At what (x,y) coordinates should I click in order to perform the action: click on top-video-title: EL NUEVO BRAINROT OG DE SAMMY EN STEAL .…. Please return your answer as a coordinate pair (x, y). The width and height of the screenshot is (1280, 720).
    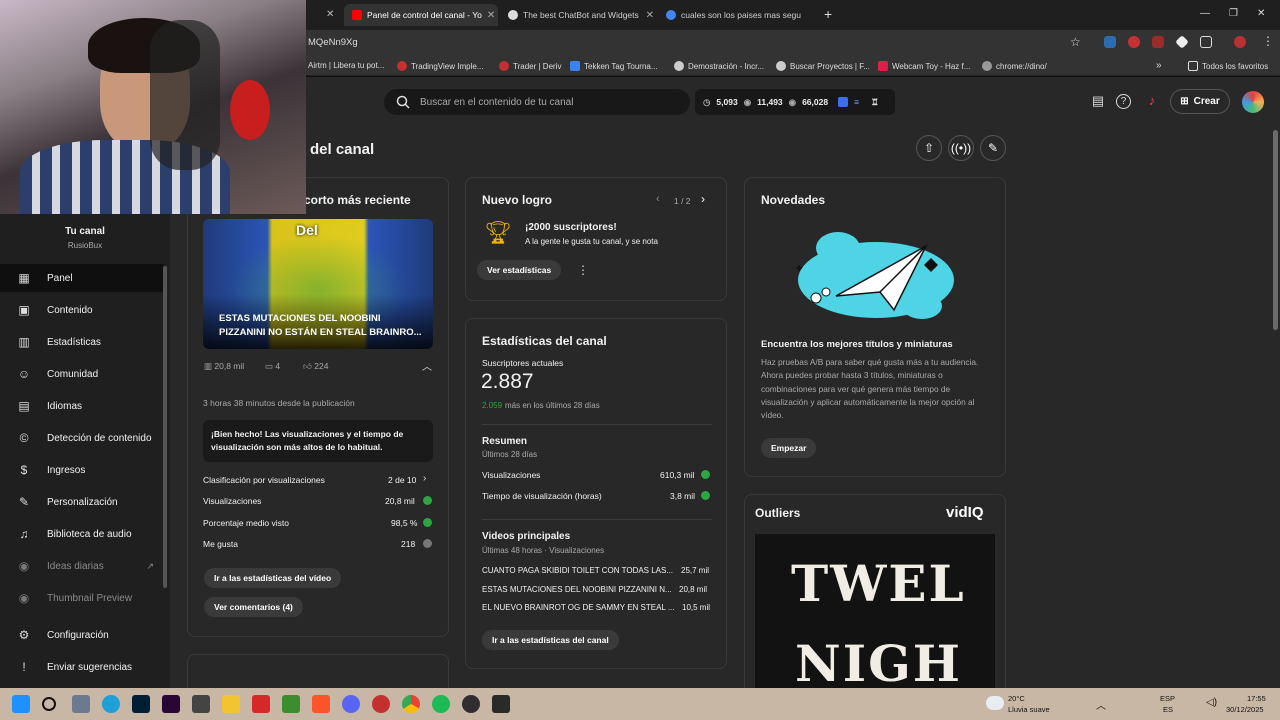
    Looking at the image, I should click on (578, 607).